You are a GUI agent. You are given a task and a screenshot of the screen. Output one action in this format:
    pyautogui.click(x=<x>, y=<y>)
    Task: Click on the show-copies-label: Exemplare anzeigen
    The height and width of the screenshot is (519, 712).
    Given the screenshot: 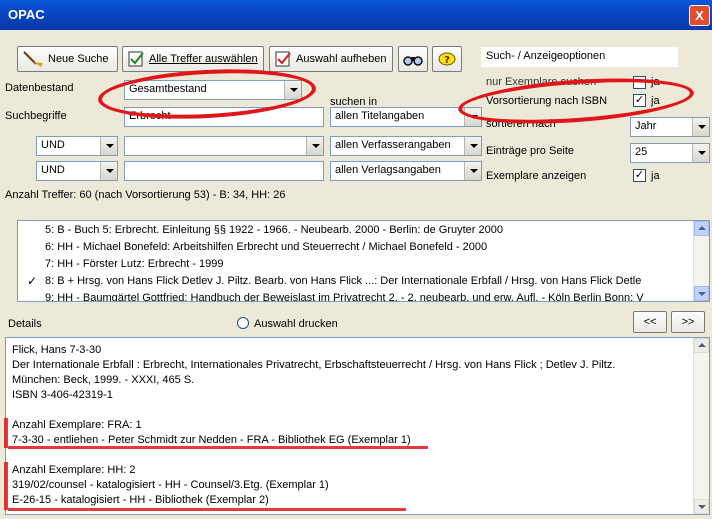 What is the action you would take?
    pyautogui.click(x=536, y=176)
    